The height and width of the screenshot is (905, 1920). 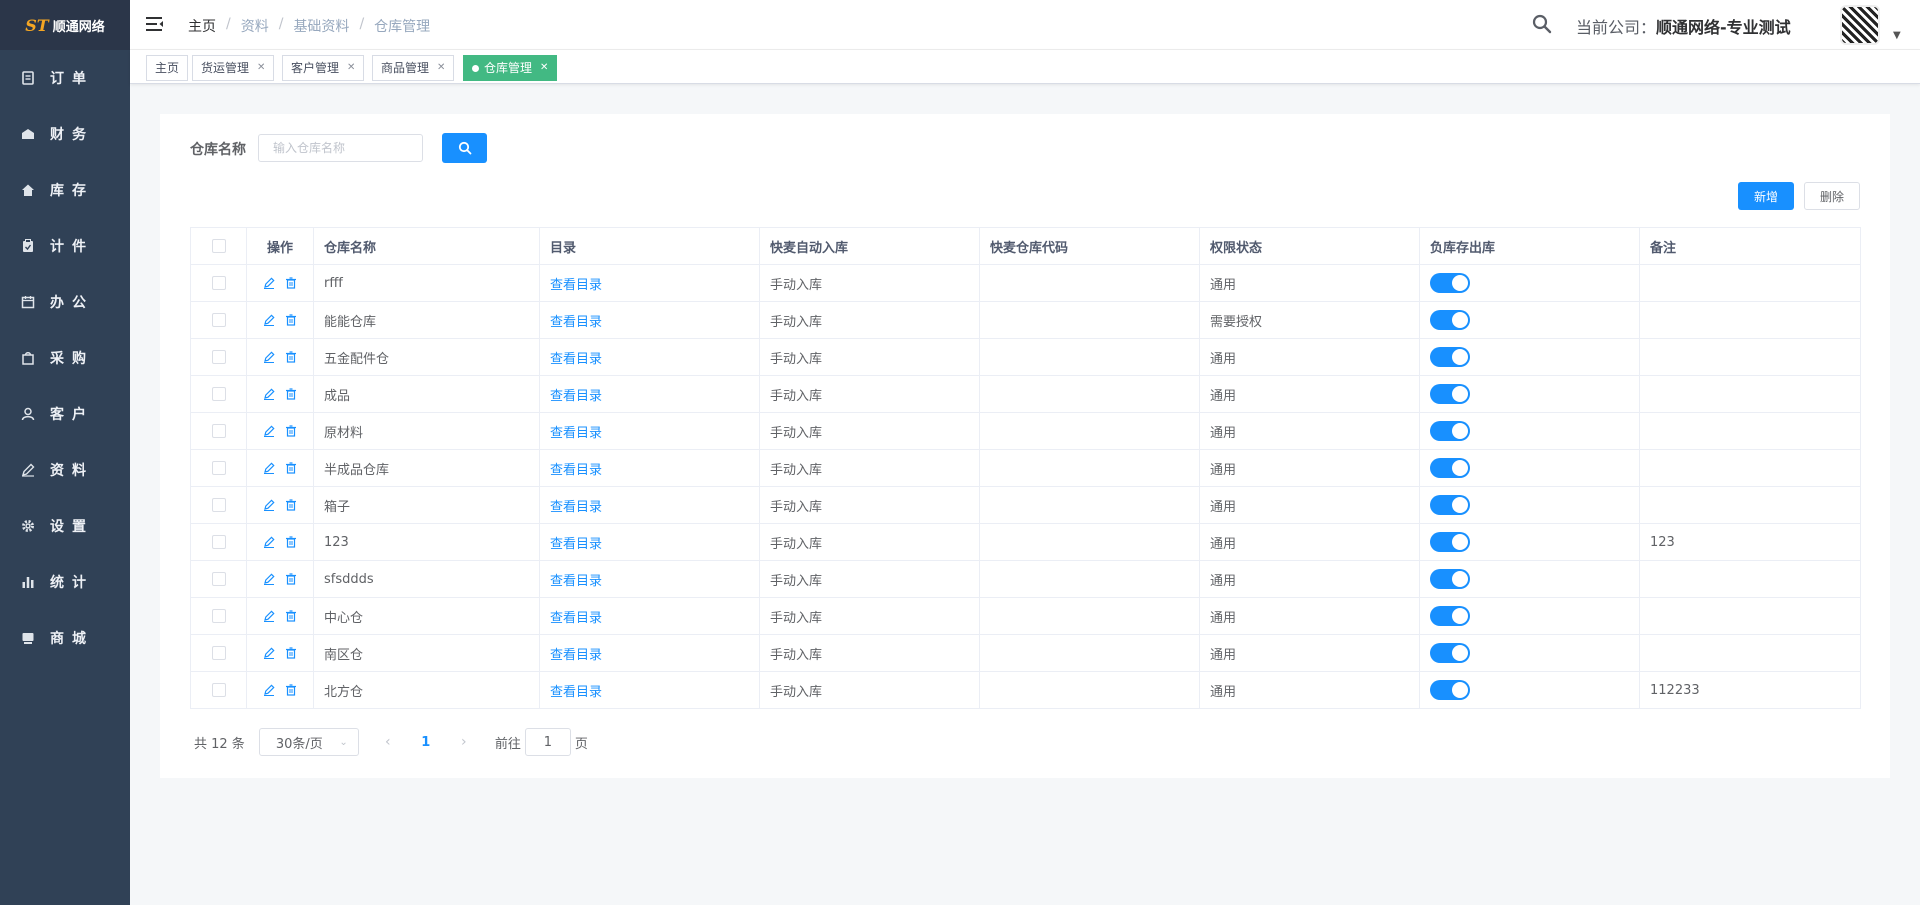 What do you see at coordinates (65, 190) in the screenshot?
I see `sidebar-item: 库存` at bounding box center [65, 190].